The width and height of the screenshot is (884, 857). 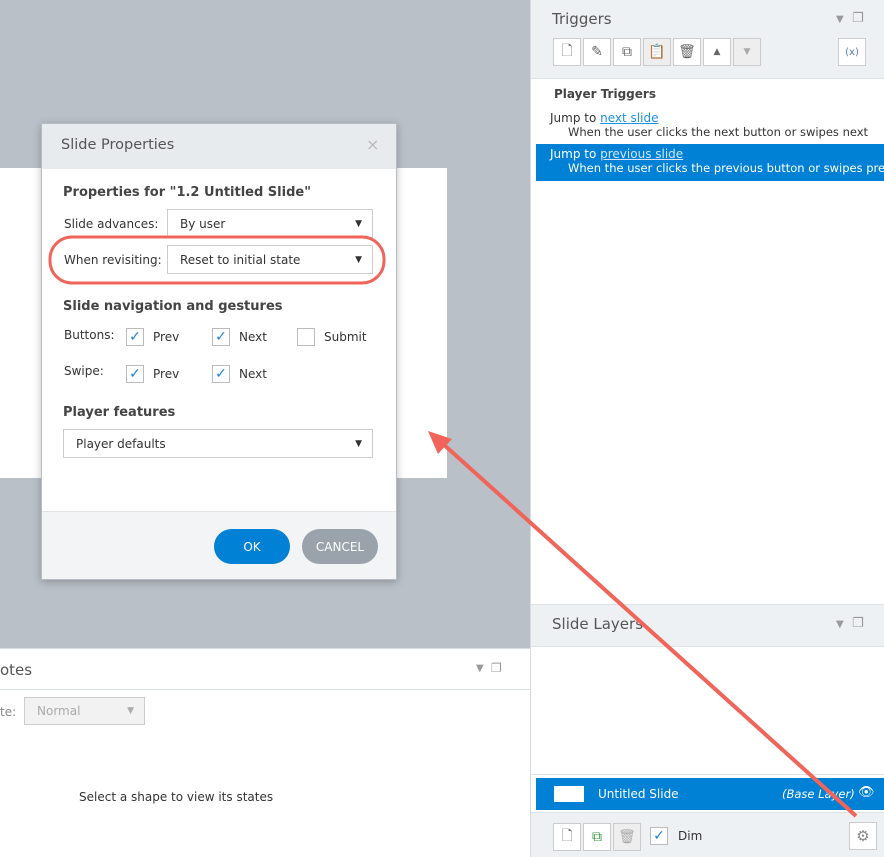 What do you see at coordinates (569, 794) in the screenshot?
I see `layer-thumbnail` at bounding box center [569, 794].